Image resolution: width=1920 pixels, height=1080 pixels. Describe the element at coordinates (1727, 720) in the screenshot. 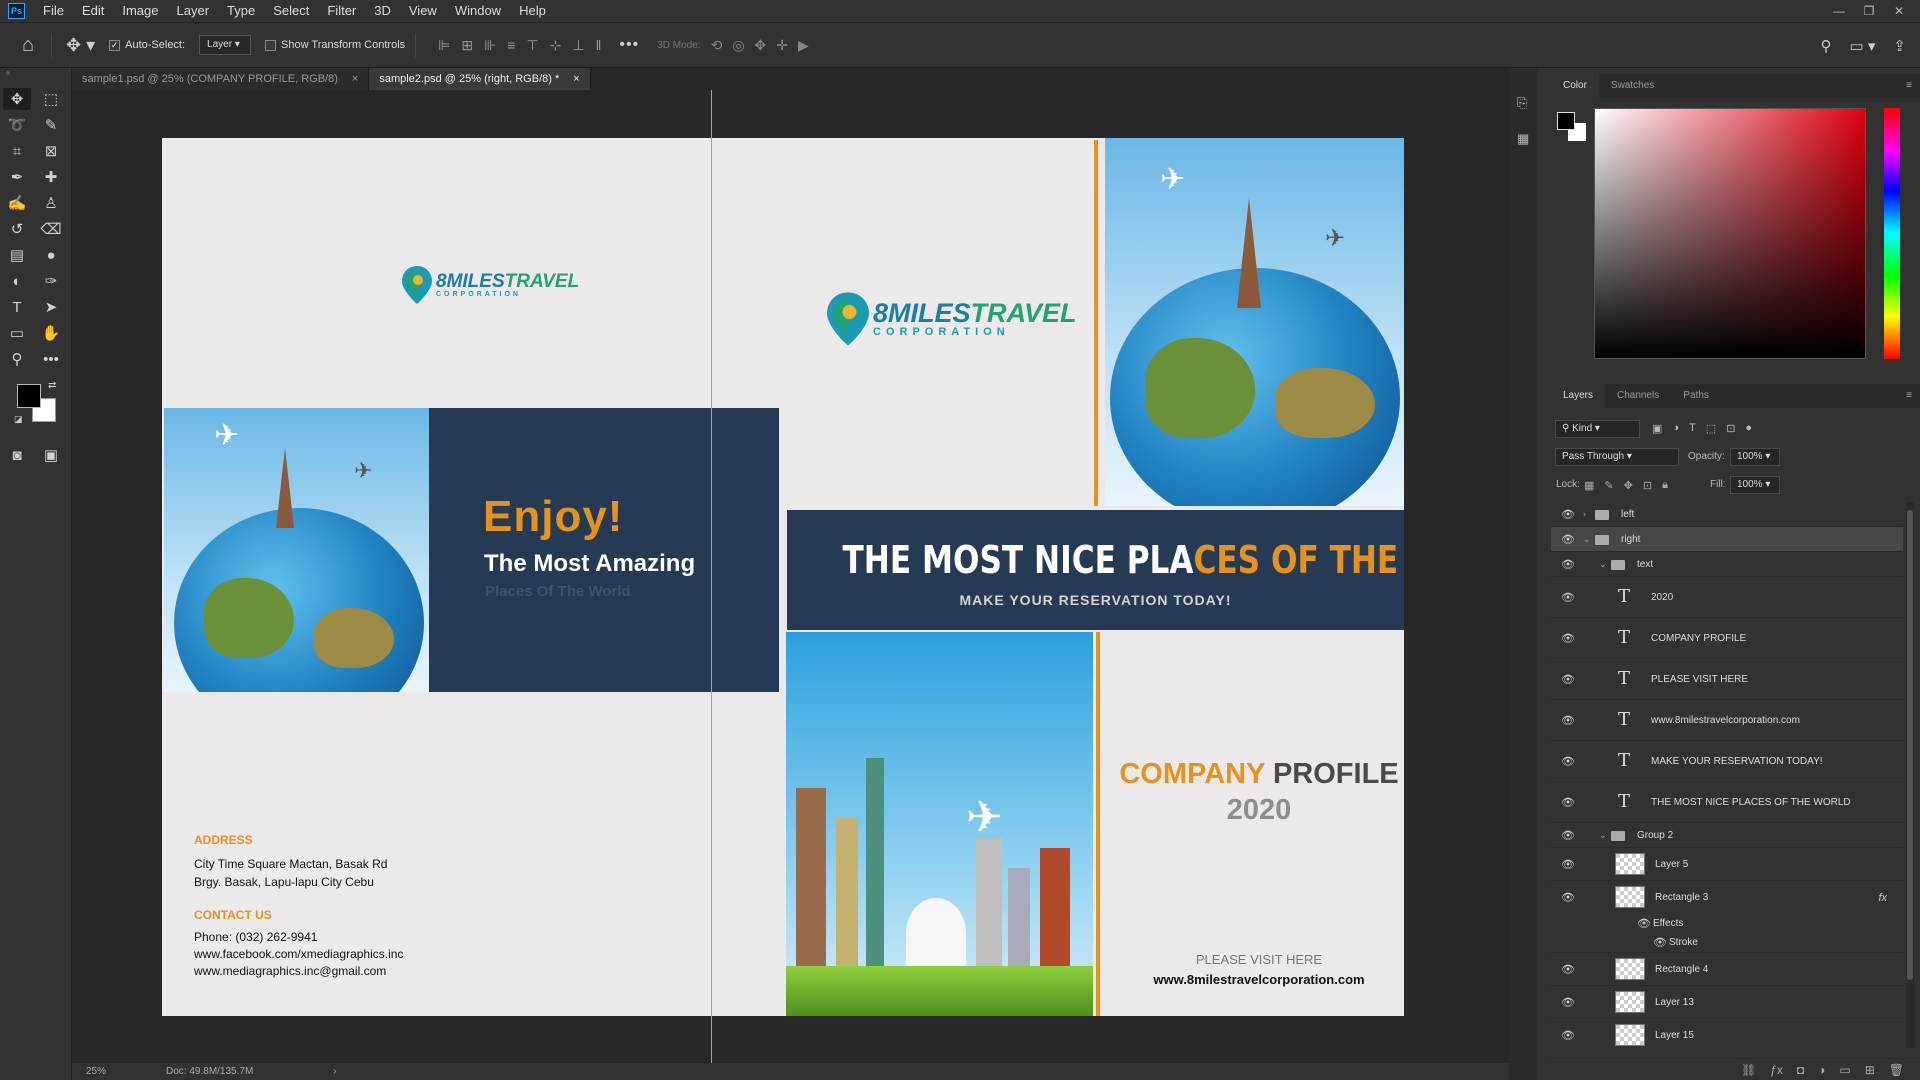

I see `layer-row: 👁︎ Twww.8milestravelcorporation.com` at that location.